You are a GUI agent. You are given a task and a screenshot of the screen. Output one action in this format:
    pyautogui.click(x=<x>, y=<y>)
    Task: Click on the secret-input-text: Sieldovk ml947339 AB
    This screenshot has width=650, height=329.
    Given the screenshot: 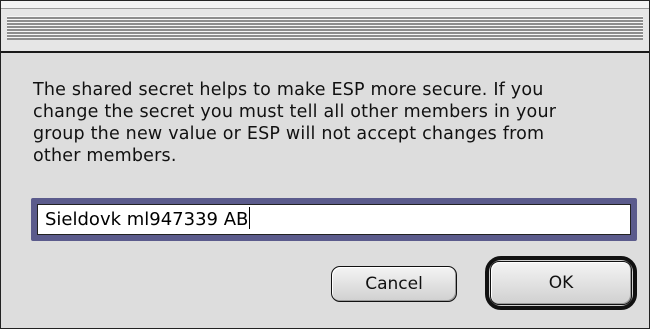 What is the action you would take?
    pyautogui.click(x=147, y=219)
    